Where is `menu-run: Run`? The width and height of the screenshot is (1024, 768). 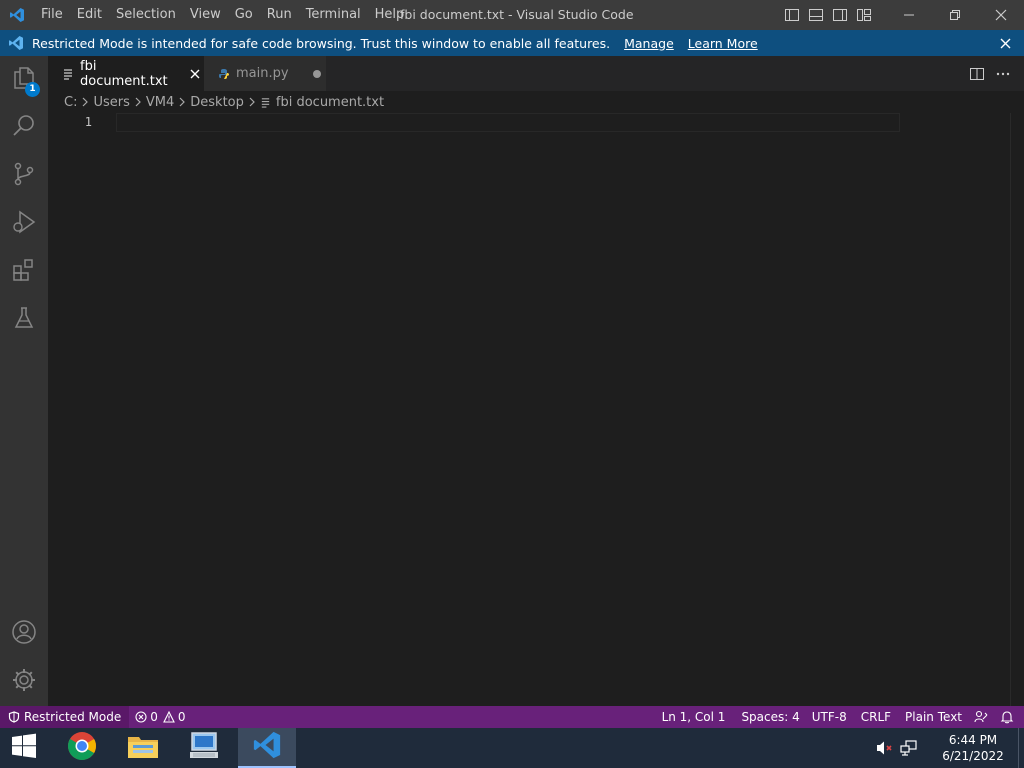
menu-run: Run is located at coordinates (279, 15).